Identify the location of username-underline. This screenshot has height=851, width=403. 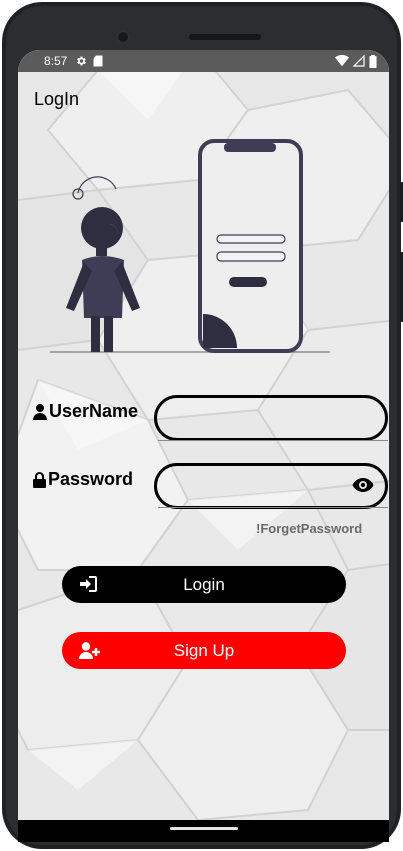
(273, 440).